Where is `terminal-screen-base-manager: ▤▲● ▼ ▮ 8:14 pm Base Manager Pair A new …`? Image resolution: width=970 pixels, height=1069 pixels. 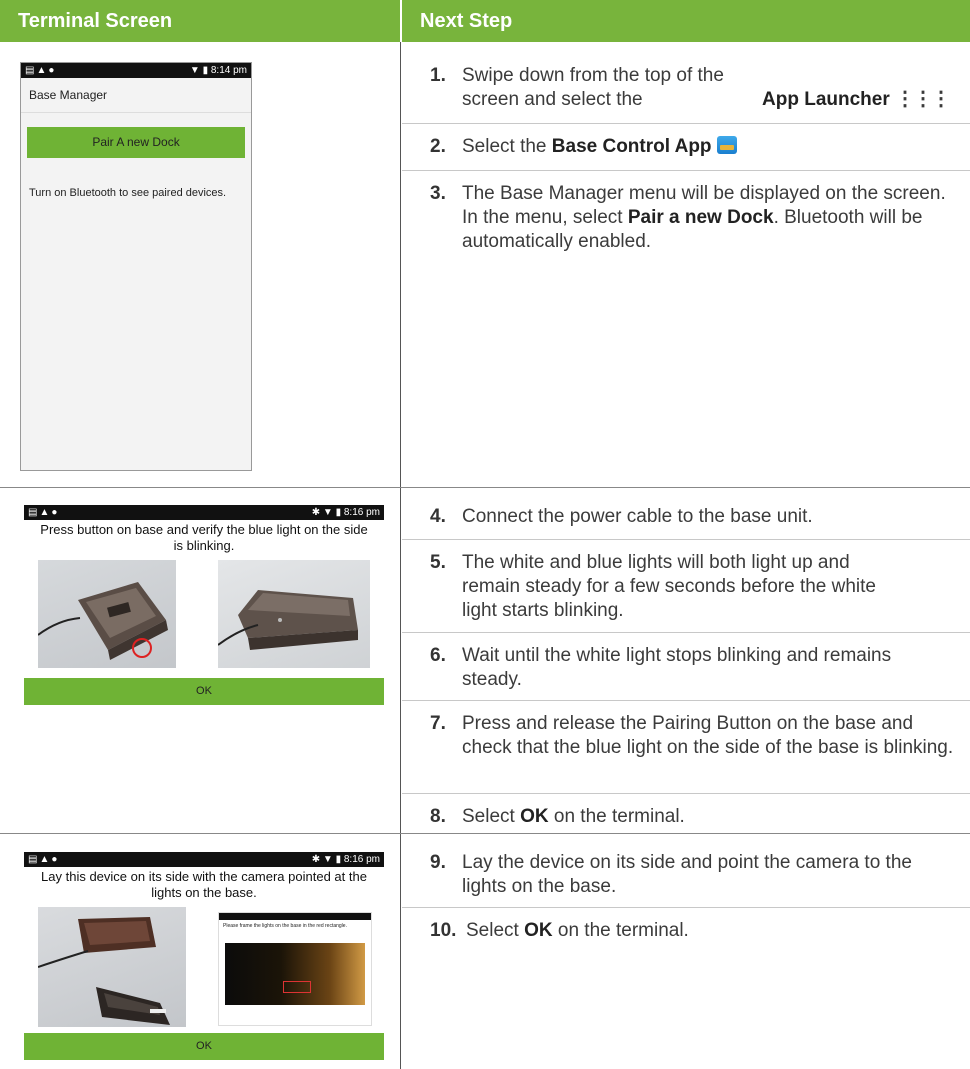 terminal-screen-base-manager: ▤▲● ▼ ▮ 8:14 pm Base Manager Pair A new … is located at coordinates (136, 266).